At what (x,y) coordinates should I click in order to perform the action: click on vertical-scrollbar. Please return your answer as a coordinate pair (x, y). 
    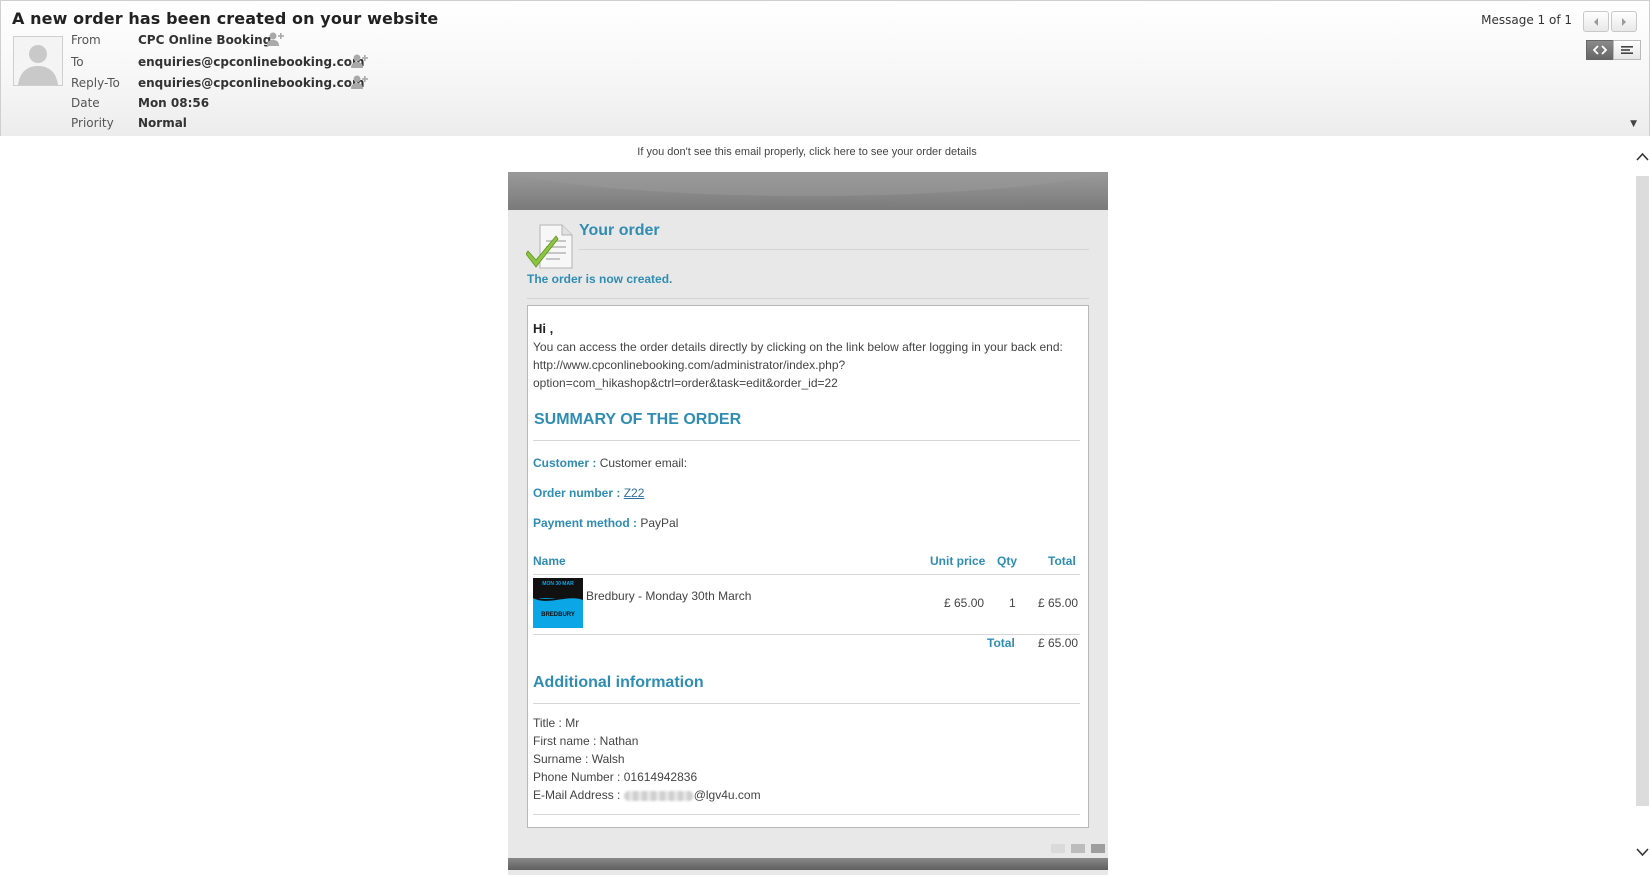
    Looking at the image, I should click on (1642, 505).